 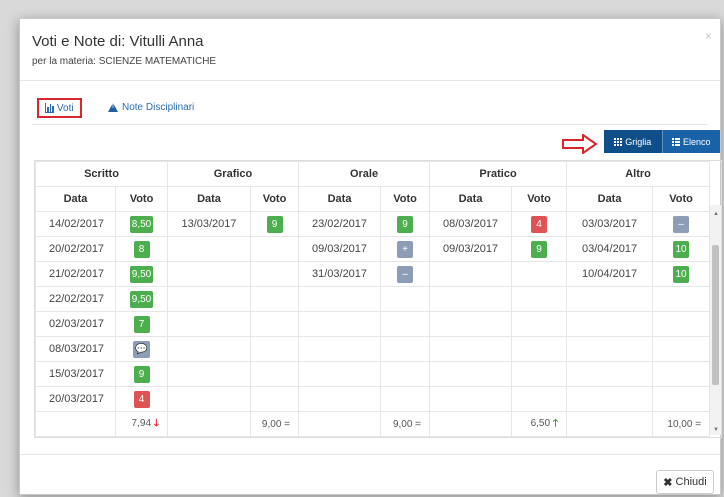 What do you see at coordinates (716, 214) in the screenshot?
I see `scroll-up-icon: ▲` at bounding box center [716, 214].